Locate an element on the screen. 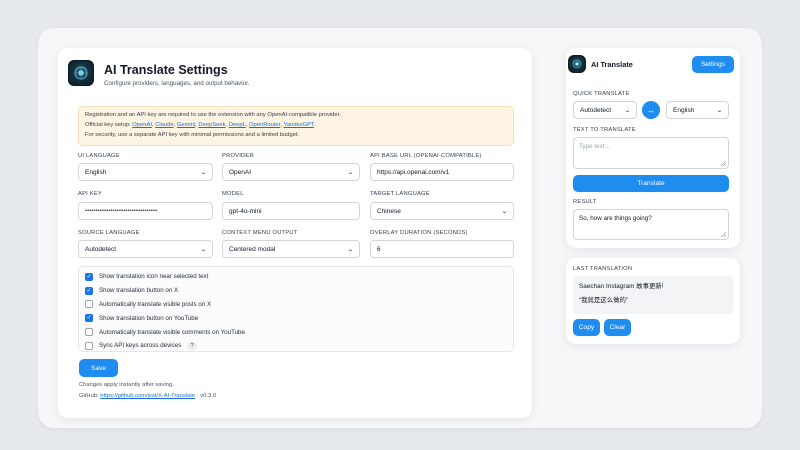  option-label: Show translation icon near selected text is located at coordinates (154, 277).